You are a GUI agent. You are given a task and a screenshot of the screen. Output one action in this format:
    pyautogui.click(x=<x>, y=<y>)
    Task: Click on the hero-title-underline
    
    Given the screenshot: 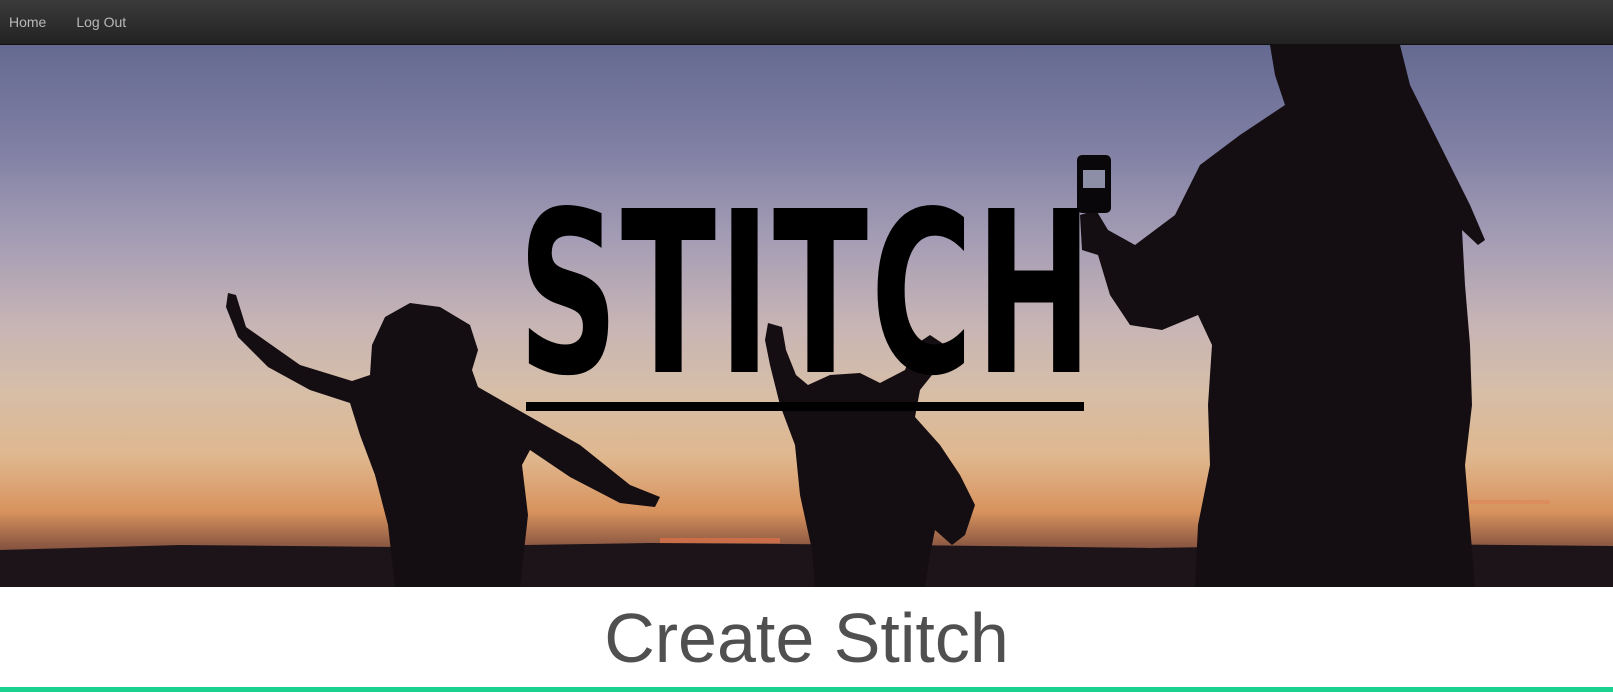 What is the action you would take?
    pyautogui.click(x=805, y=406)
    